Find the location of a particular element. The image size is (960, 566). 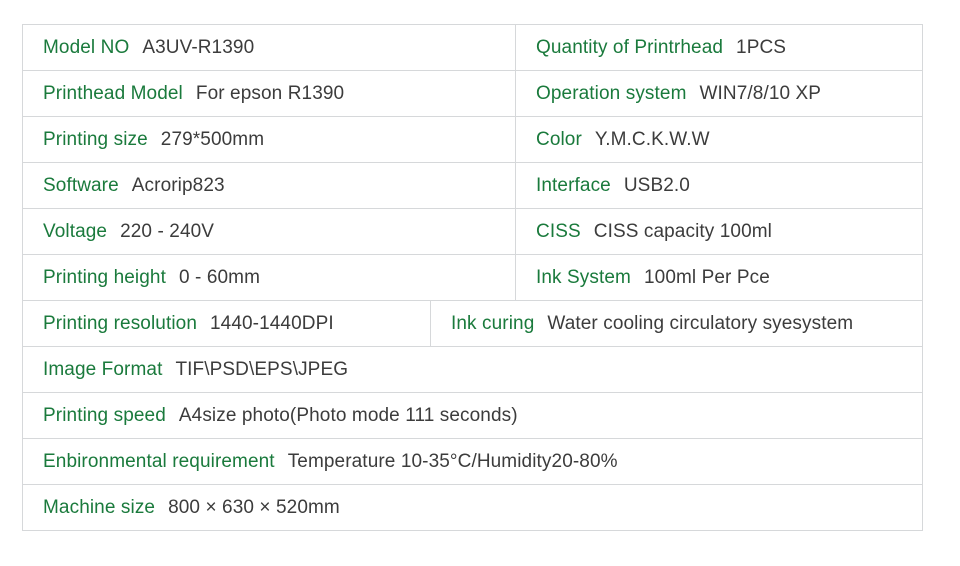

spec-cell: Quantity of Printrhead 1PCS is located at coordinates (719, 47).